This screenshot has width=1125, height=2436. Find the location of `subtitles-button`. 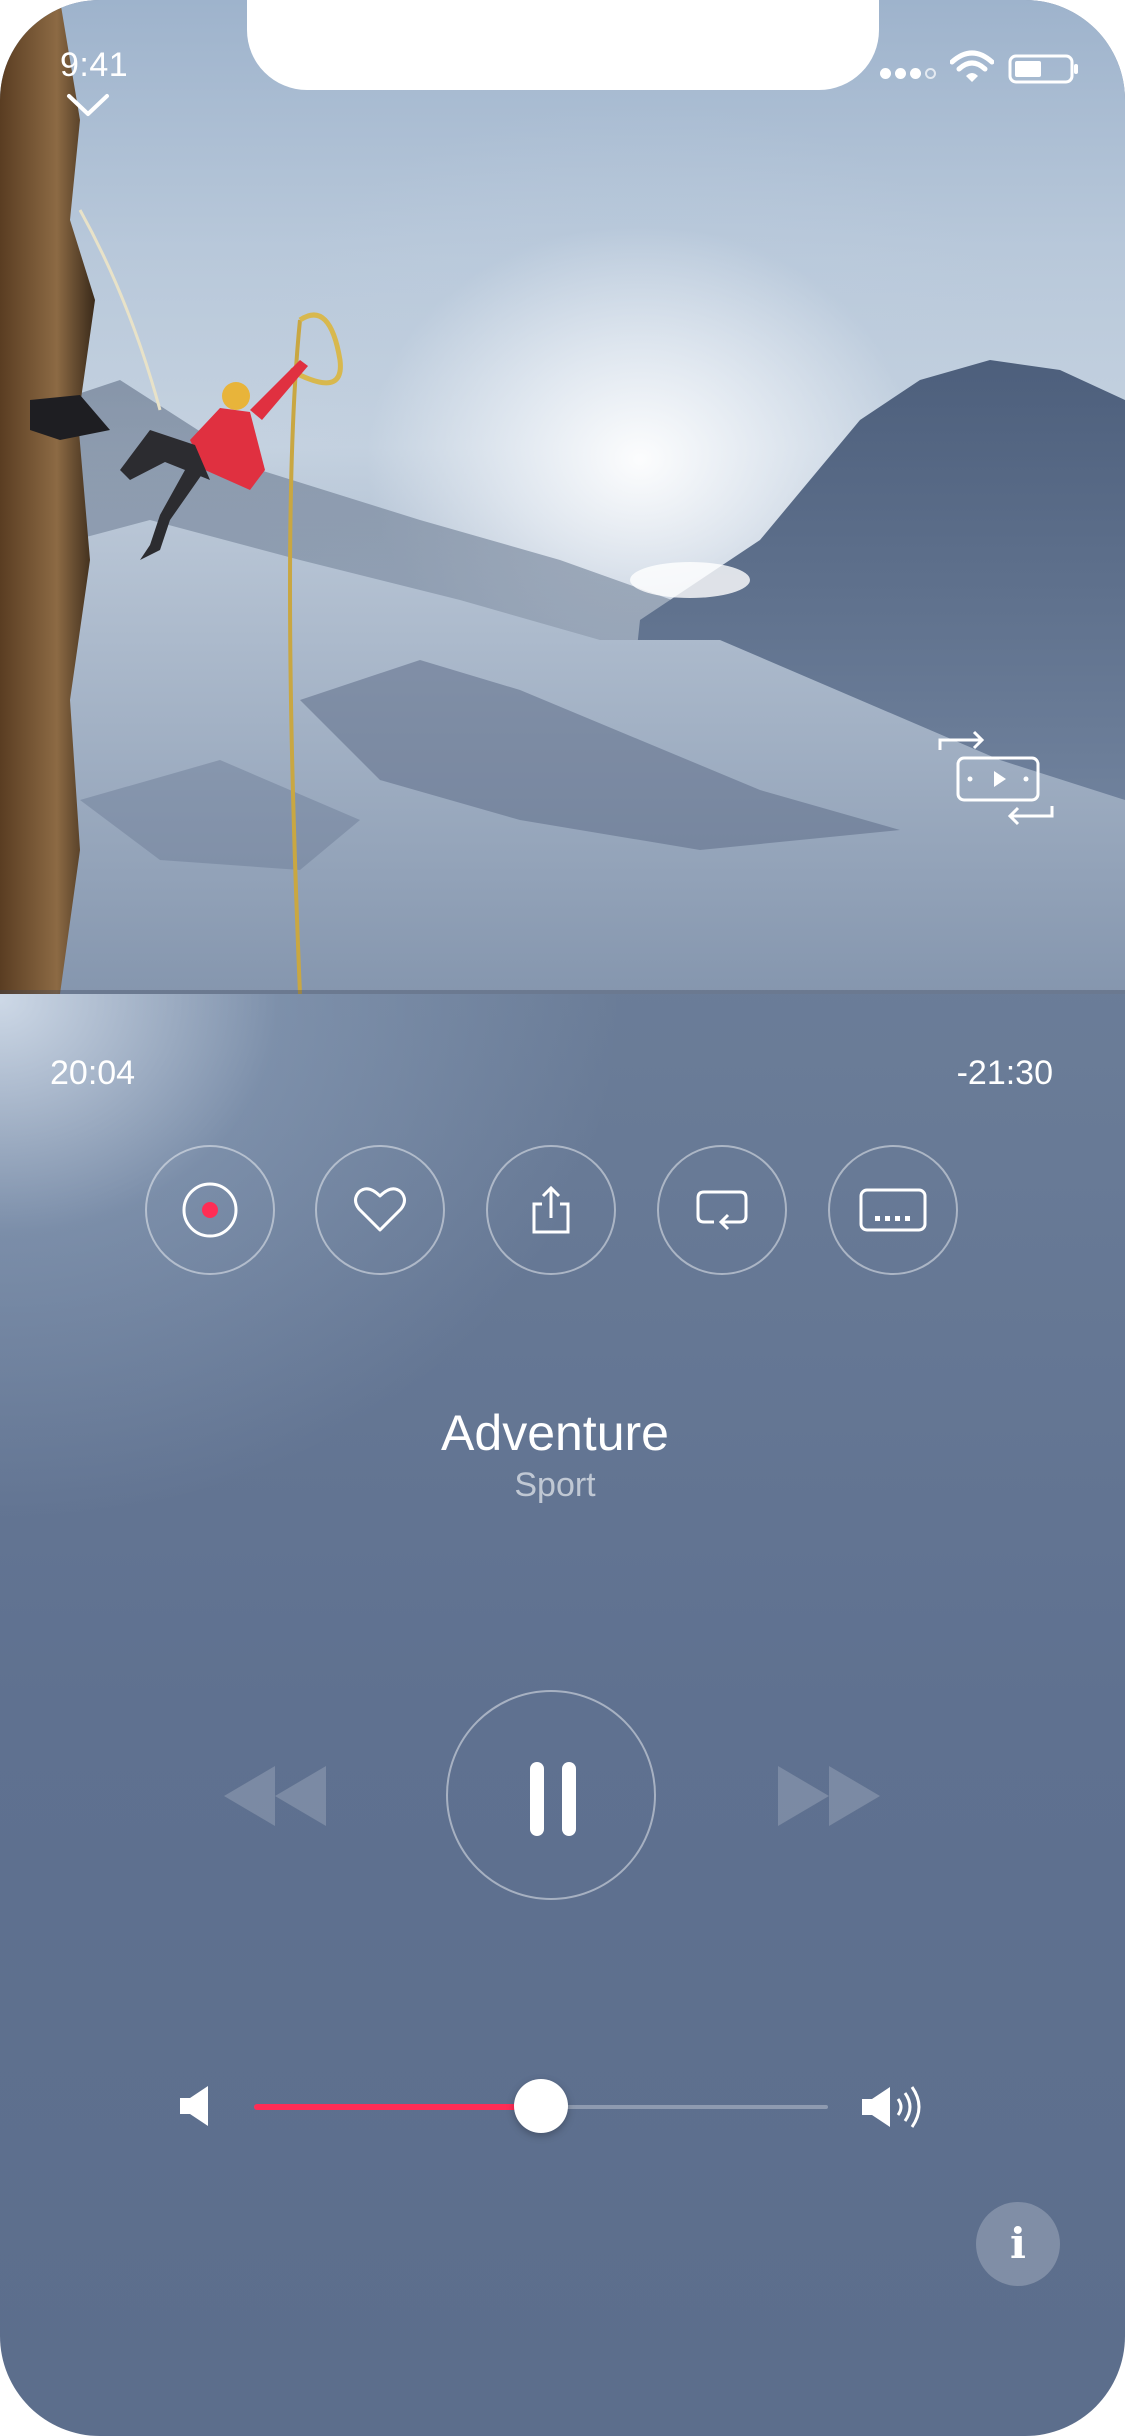

subtitles-button is located at coordinates (893, 1210).